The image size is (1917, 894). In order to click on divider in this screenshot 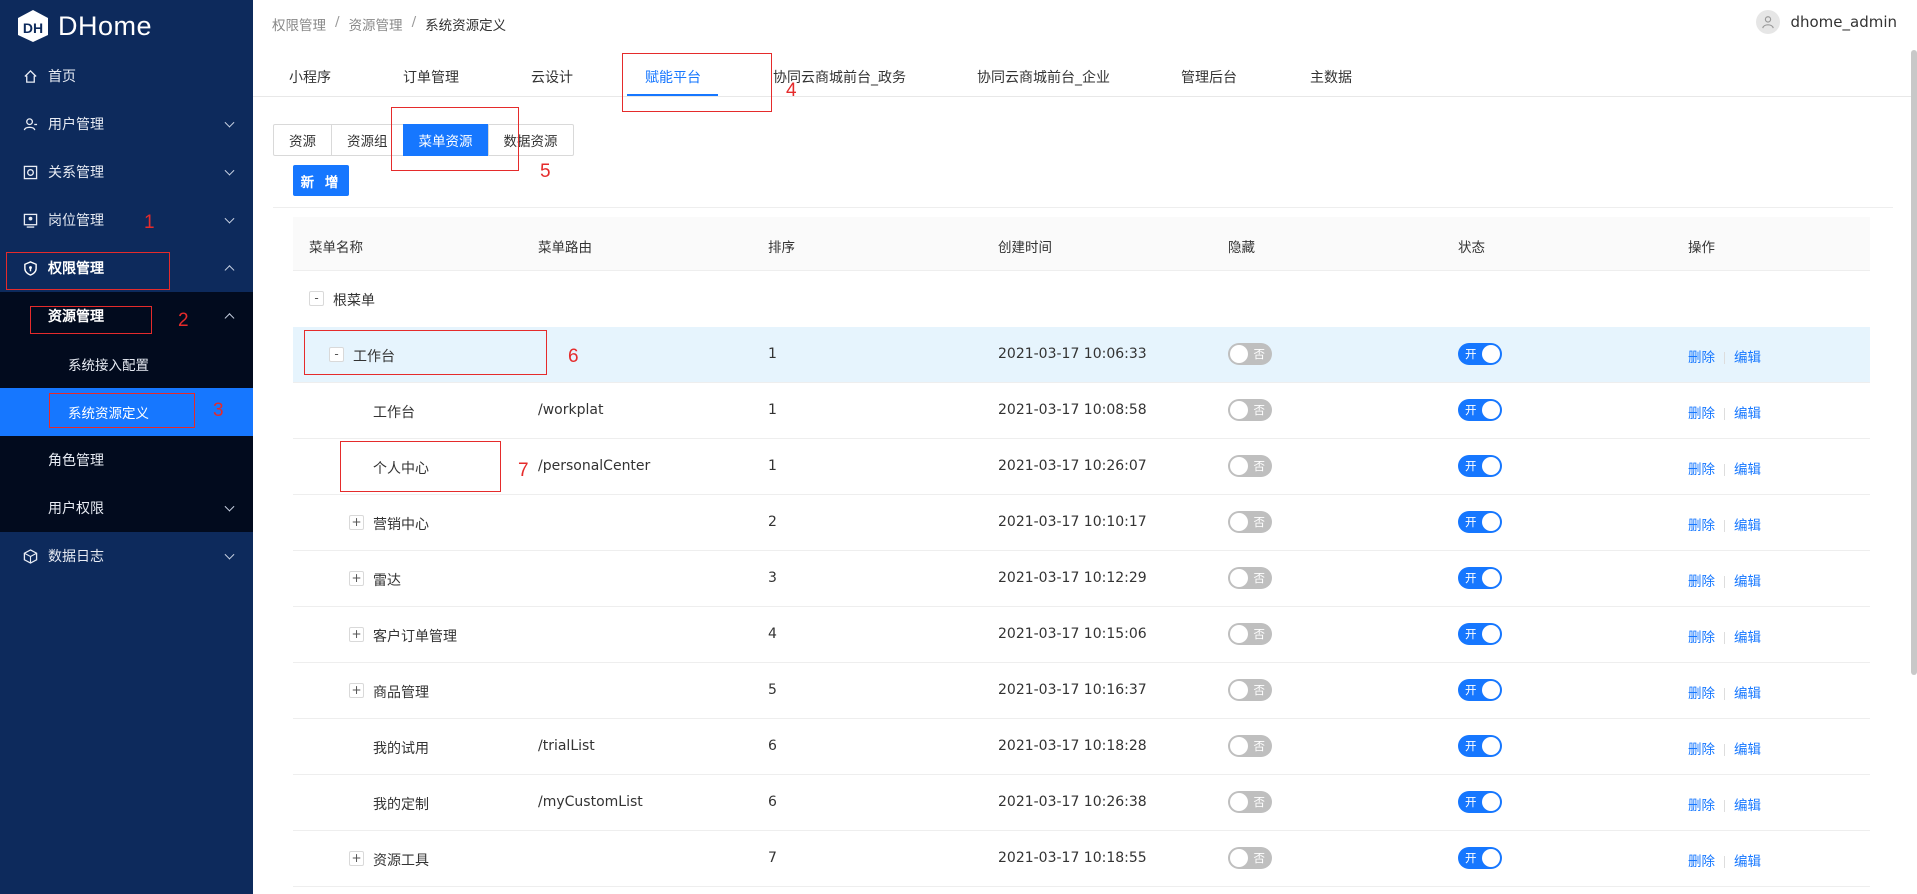, I will do `click(1083, 207)`.